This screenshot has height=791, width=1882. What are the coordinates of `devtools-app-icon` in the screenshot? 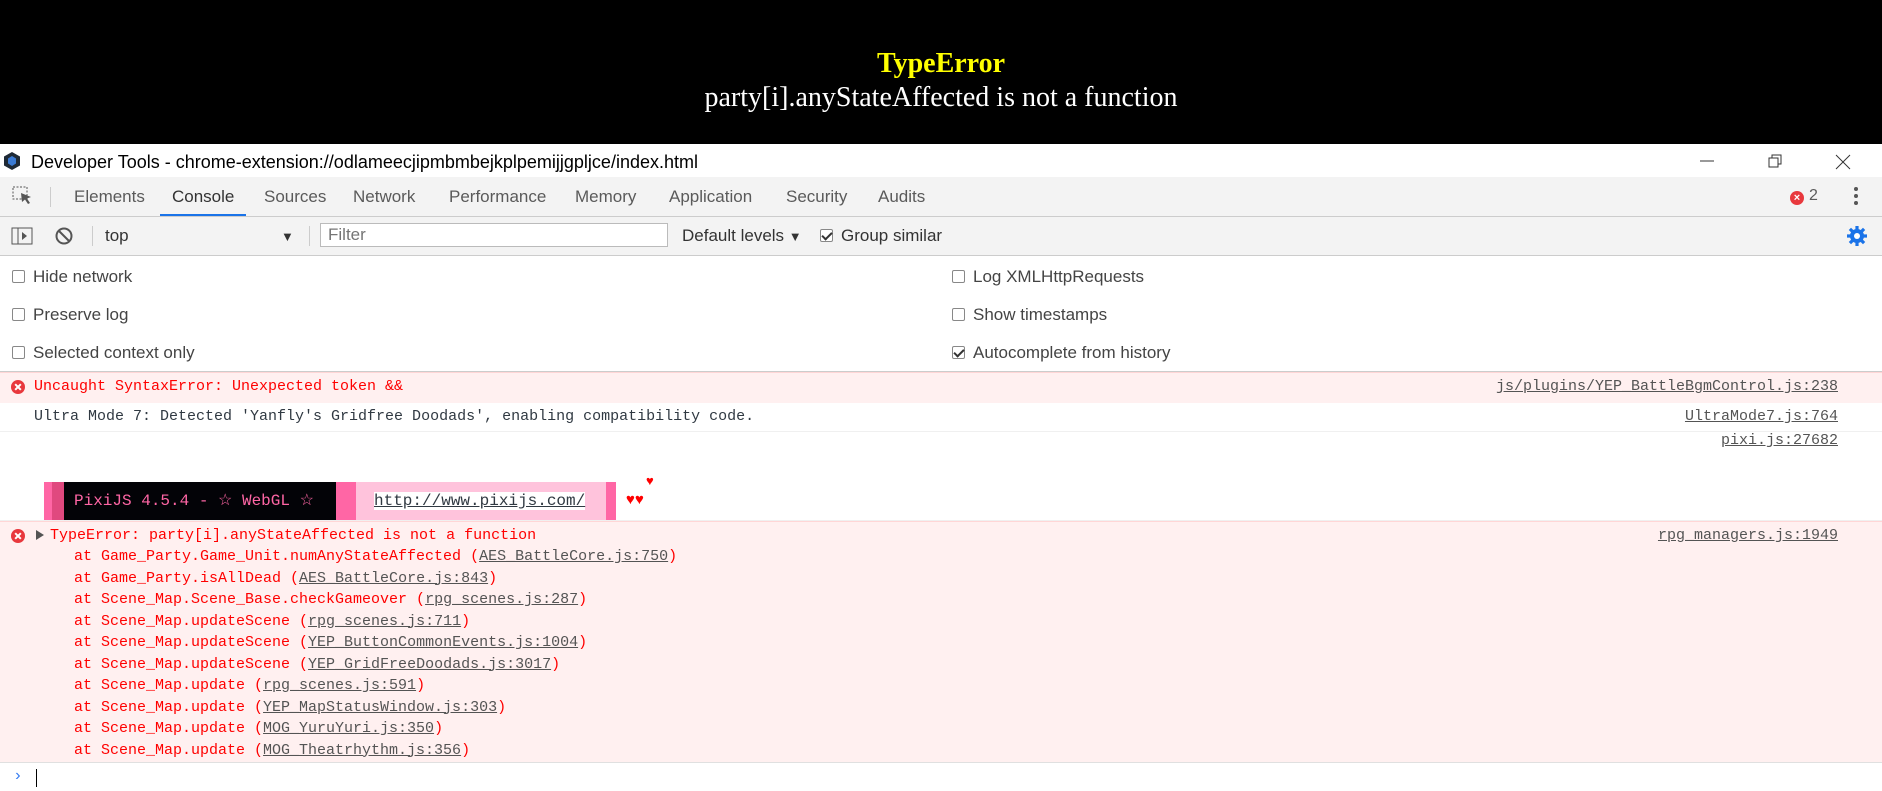 It's located at (12, 161).